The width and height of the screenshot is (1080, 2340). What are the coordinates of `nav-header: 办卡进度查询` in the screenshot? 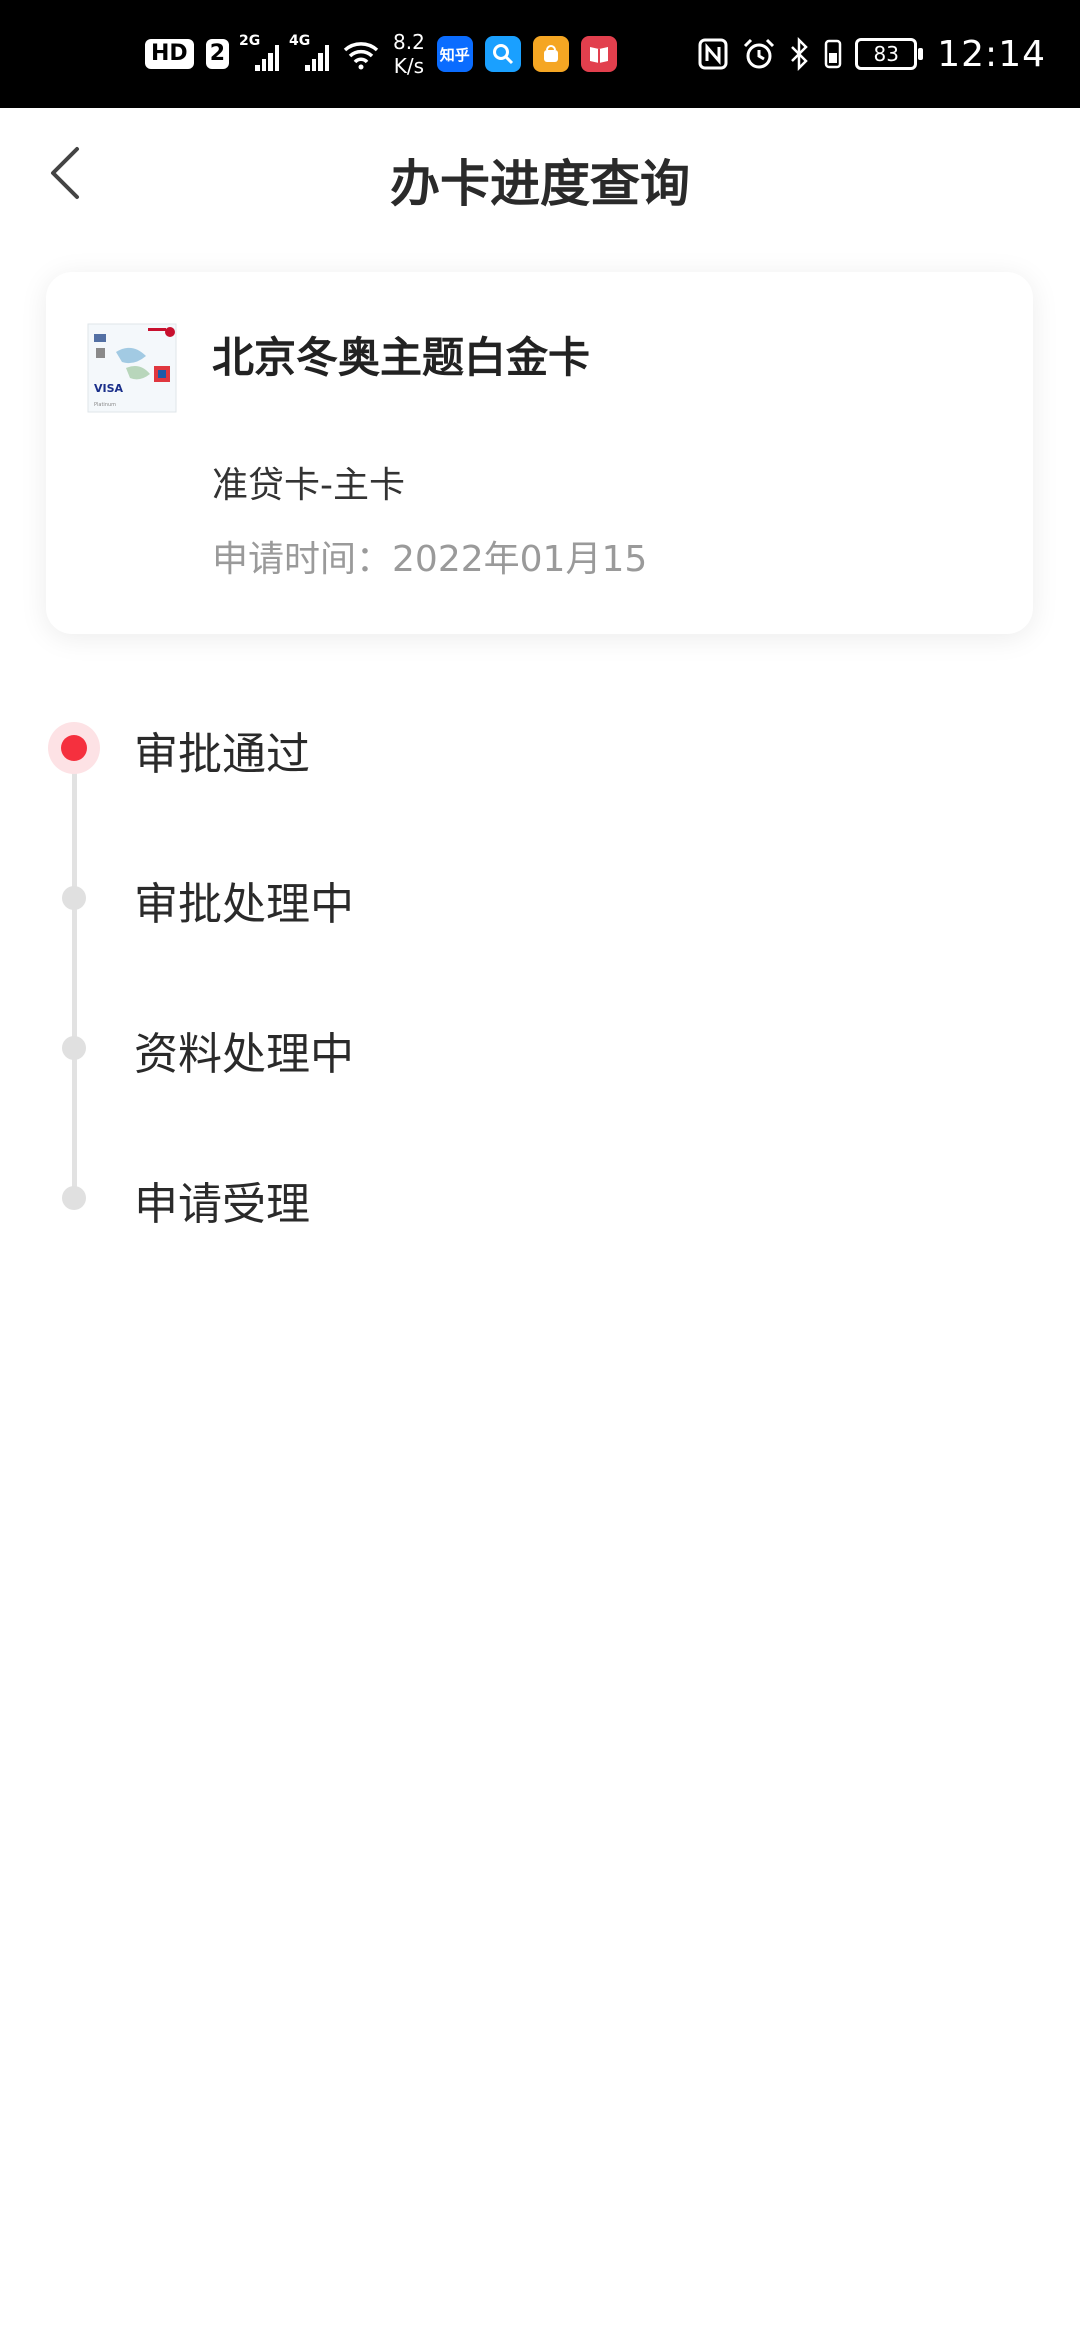 It's located at (540, 174).